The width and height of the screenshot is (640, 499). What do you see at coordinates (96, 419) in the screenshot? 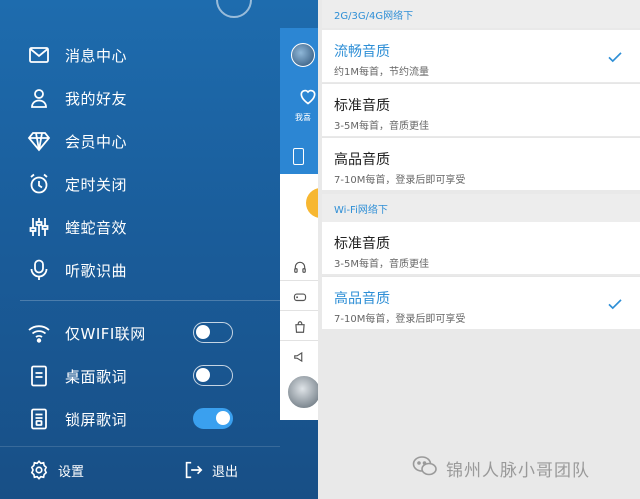
I see `toggle-label: 锁屏歌词` at bounding box center [96, 419].